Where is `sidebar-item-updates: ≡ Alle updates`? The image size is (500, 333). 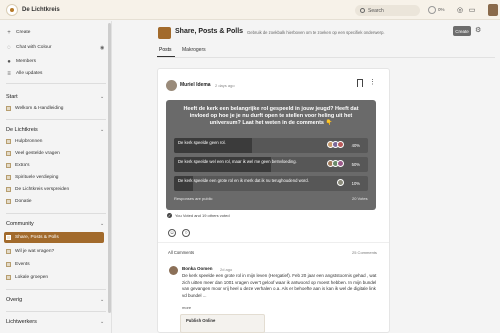
sidebar-item-updates: ≡ Alle updates is located at coordinates (24, 73).